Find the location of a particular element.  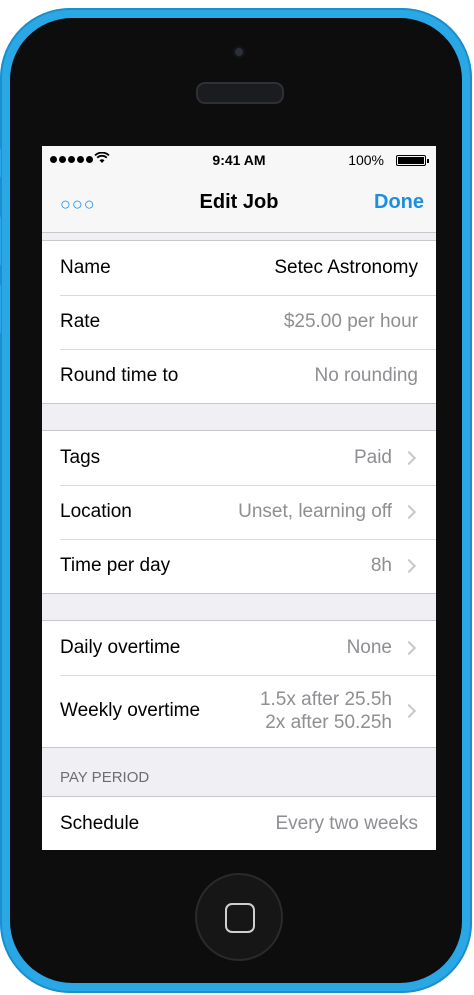

mute-switch is located at coordinates (0, 163).